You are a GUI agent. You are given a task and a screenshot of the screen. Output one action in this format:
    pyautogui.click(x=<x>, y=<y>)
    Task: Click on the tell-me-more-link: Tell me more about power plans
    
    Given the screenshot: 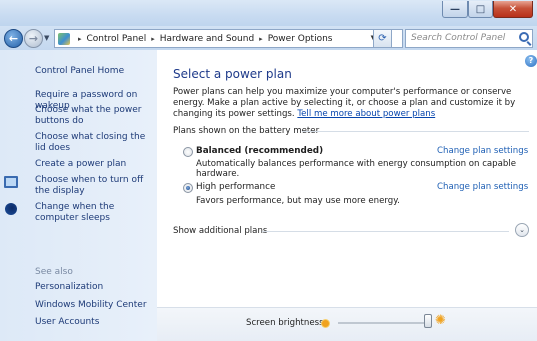 What is the action you would take?
    pyautogui.click(x=366, y=114)
    